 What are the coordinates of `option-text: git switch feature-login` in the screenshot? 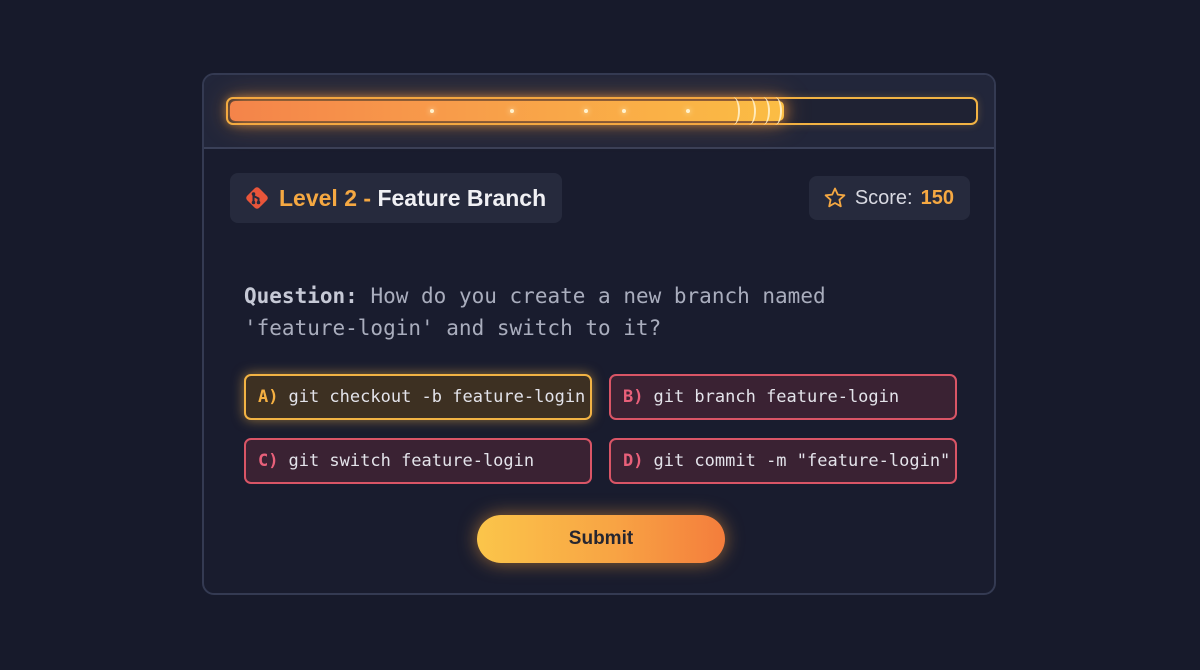 It's located at (411, 461).